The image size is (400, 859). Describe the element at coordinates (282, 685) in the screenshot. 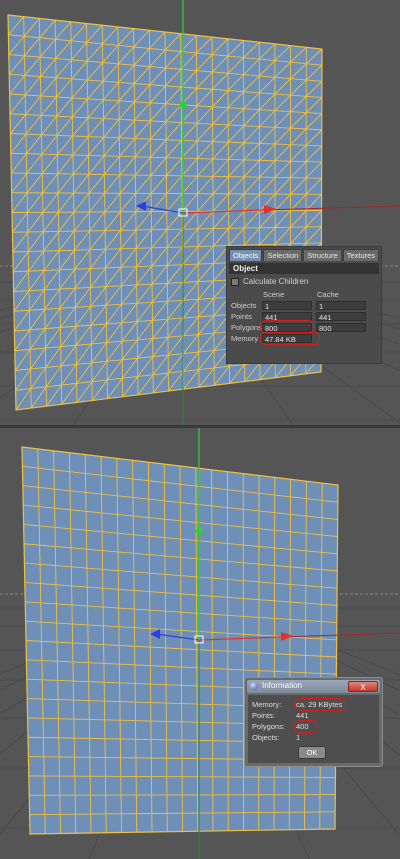

I see `dialog-title: Information` at that location.